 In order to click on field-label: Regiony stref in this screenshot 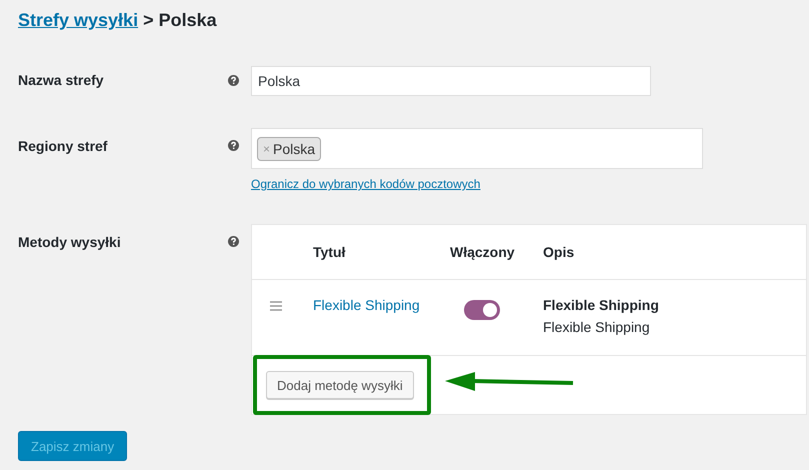, I will do `click(63, 145)`.